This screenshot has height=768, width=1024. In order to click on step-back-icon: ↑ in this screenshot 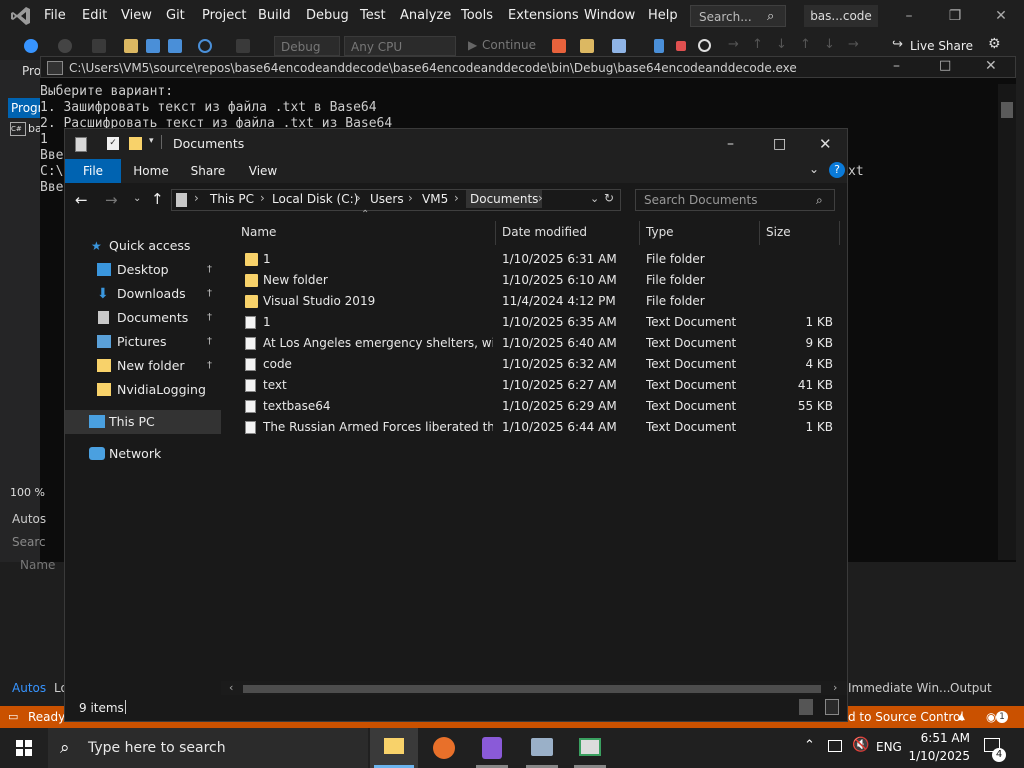, I will do `click(805, 44)`.